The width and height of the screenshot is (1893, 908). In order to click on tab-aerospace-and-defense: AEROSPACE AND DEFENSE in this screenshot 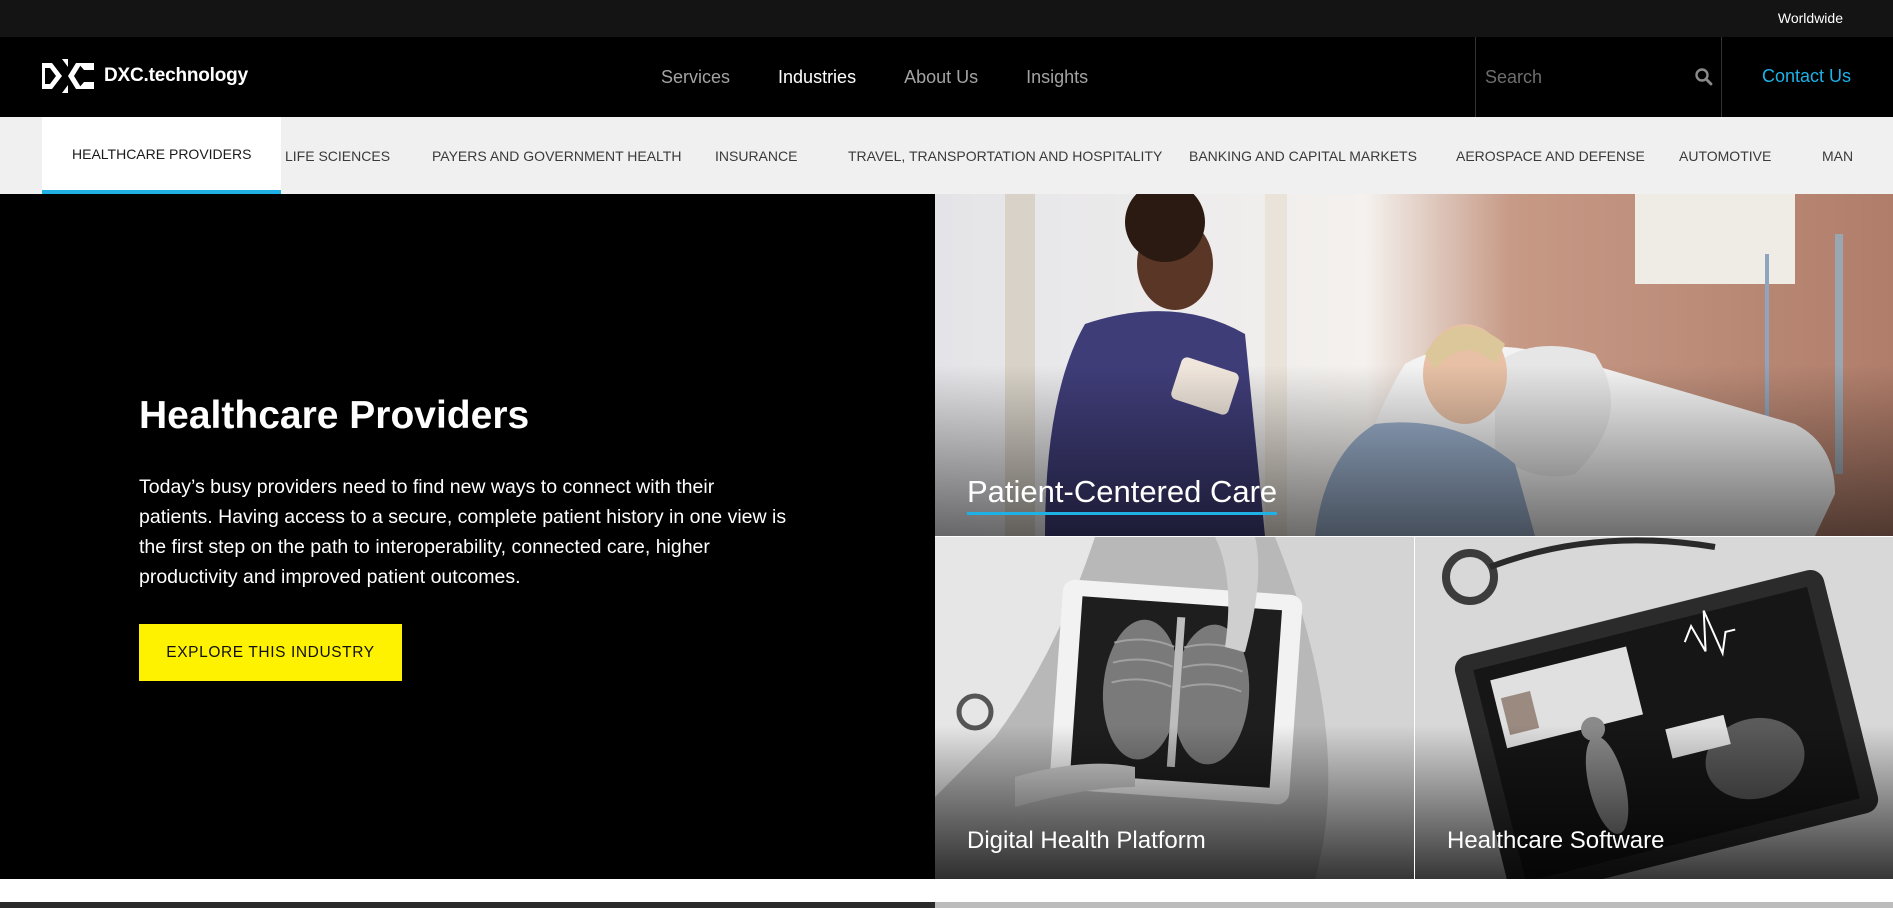, I will do `click(1550, 155)`.